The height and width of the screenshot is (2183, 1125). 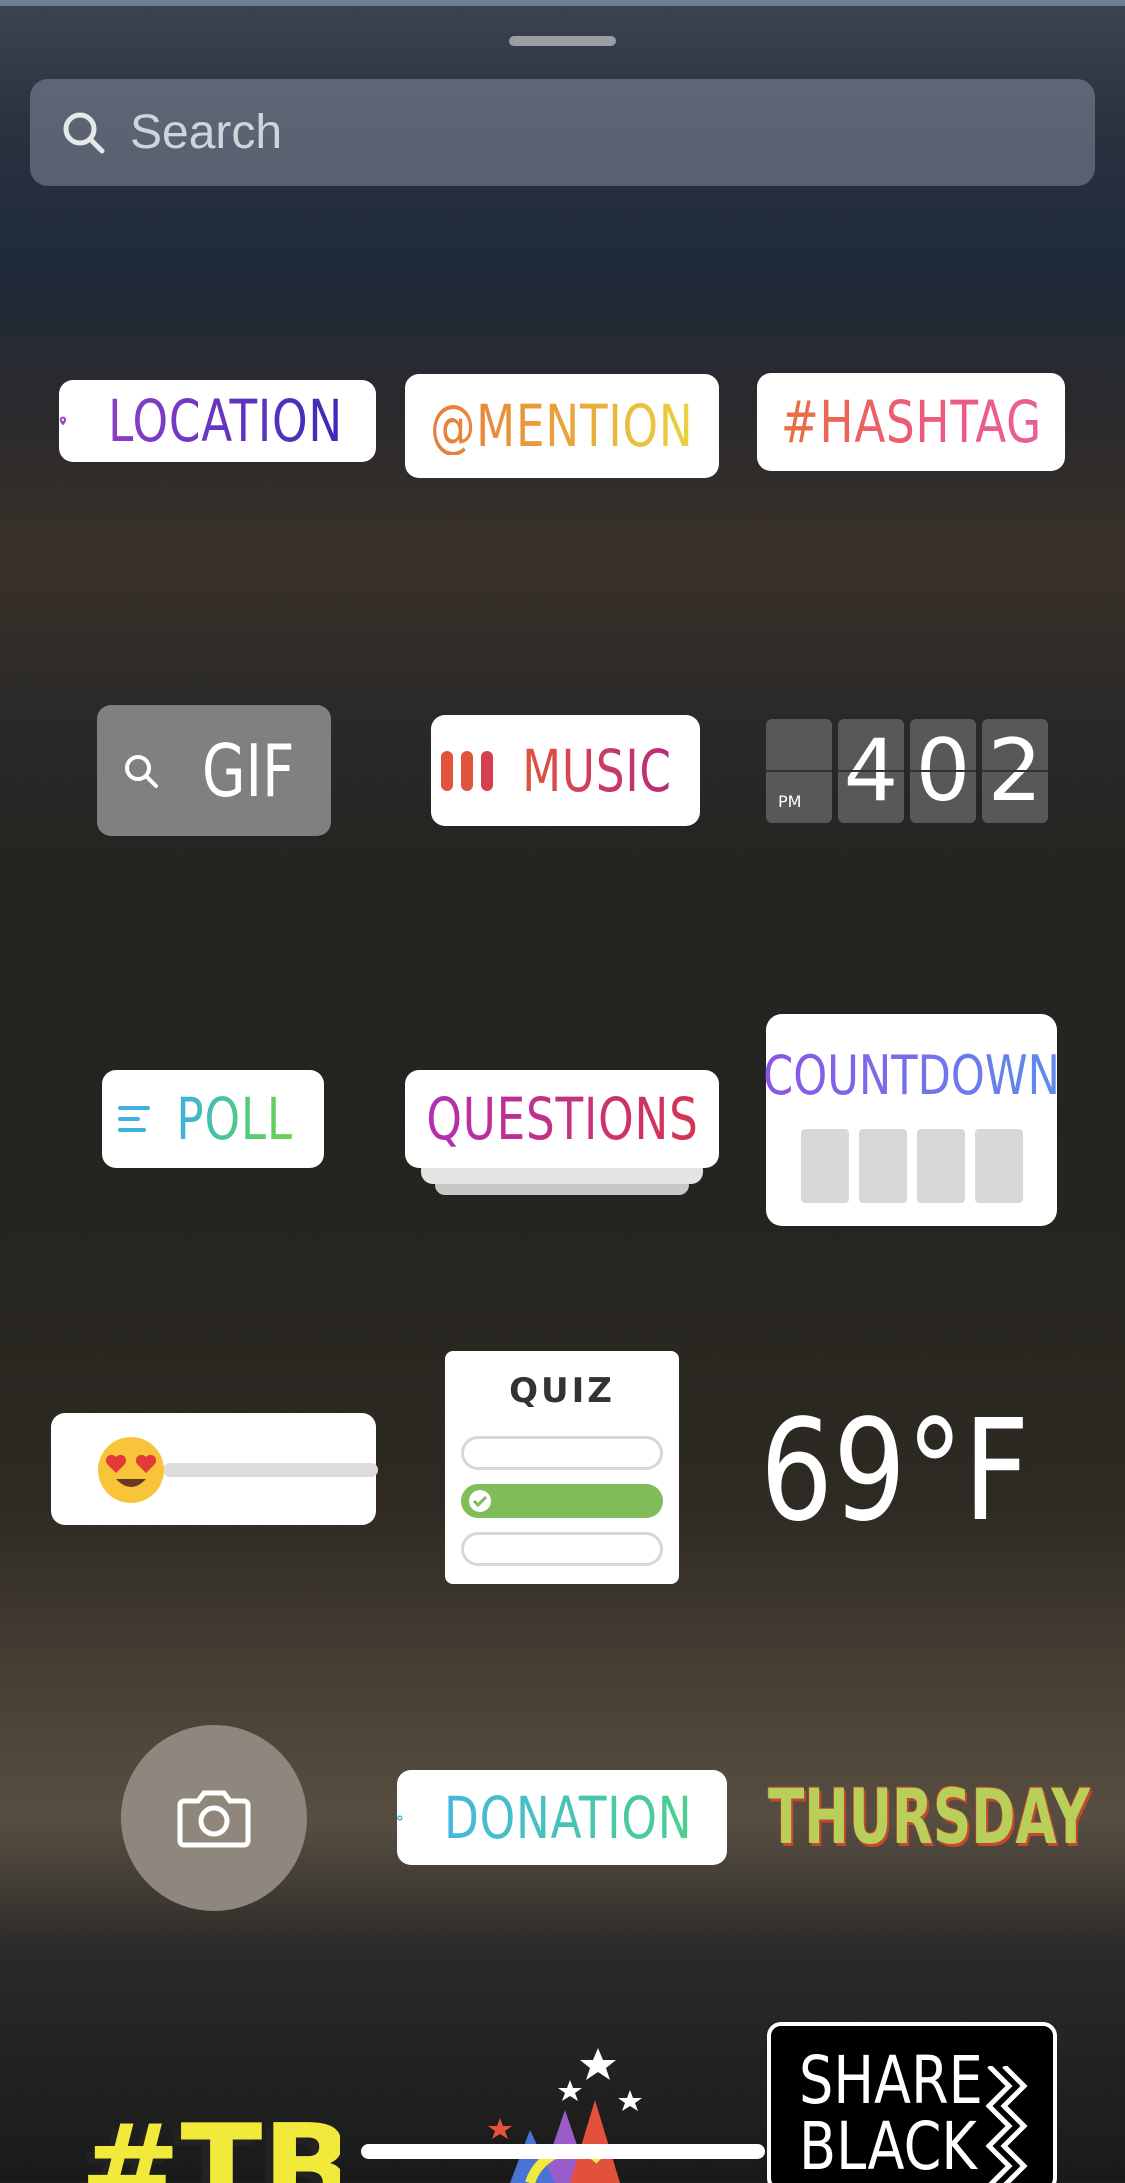 What do you see at coordinates (63, 421) in the screenshot?
I see `location-pin-icon` at bounding box center [63, 421].